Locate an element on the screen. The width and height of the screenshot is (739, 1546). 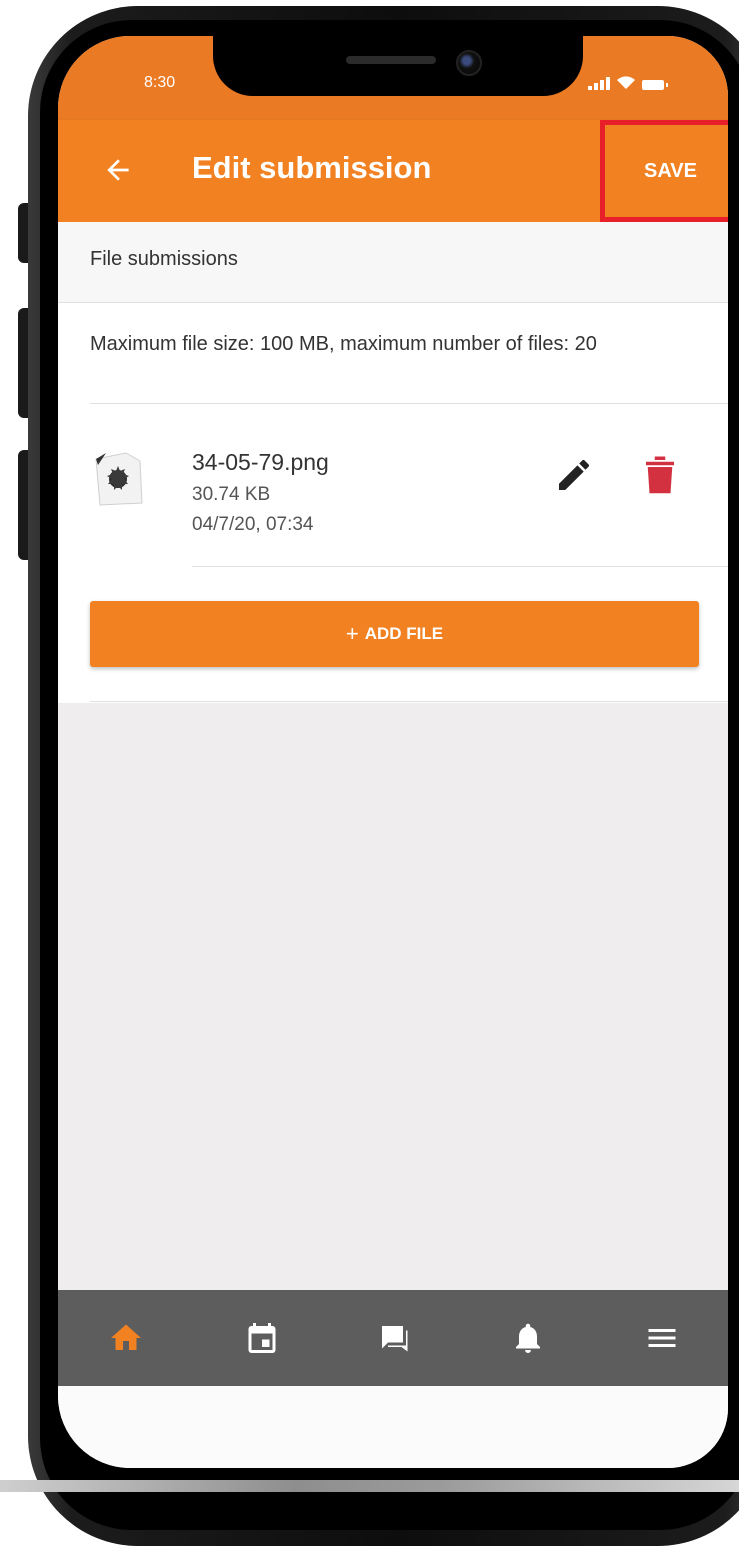
add-file-button: + ADD FILE is located at coordinates (394, 634).